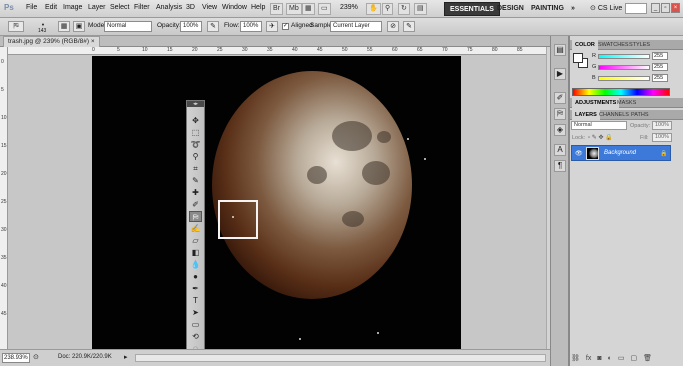  Describe the element at coordinates (621, 358) in the screenshot. I see `group-icon: ▭` at that location.